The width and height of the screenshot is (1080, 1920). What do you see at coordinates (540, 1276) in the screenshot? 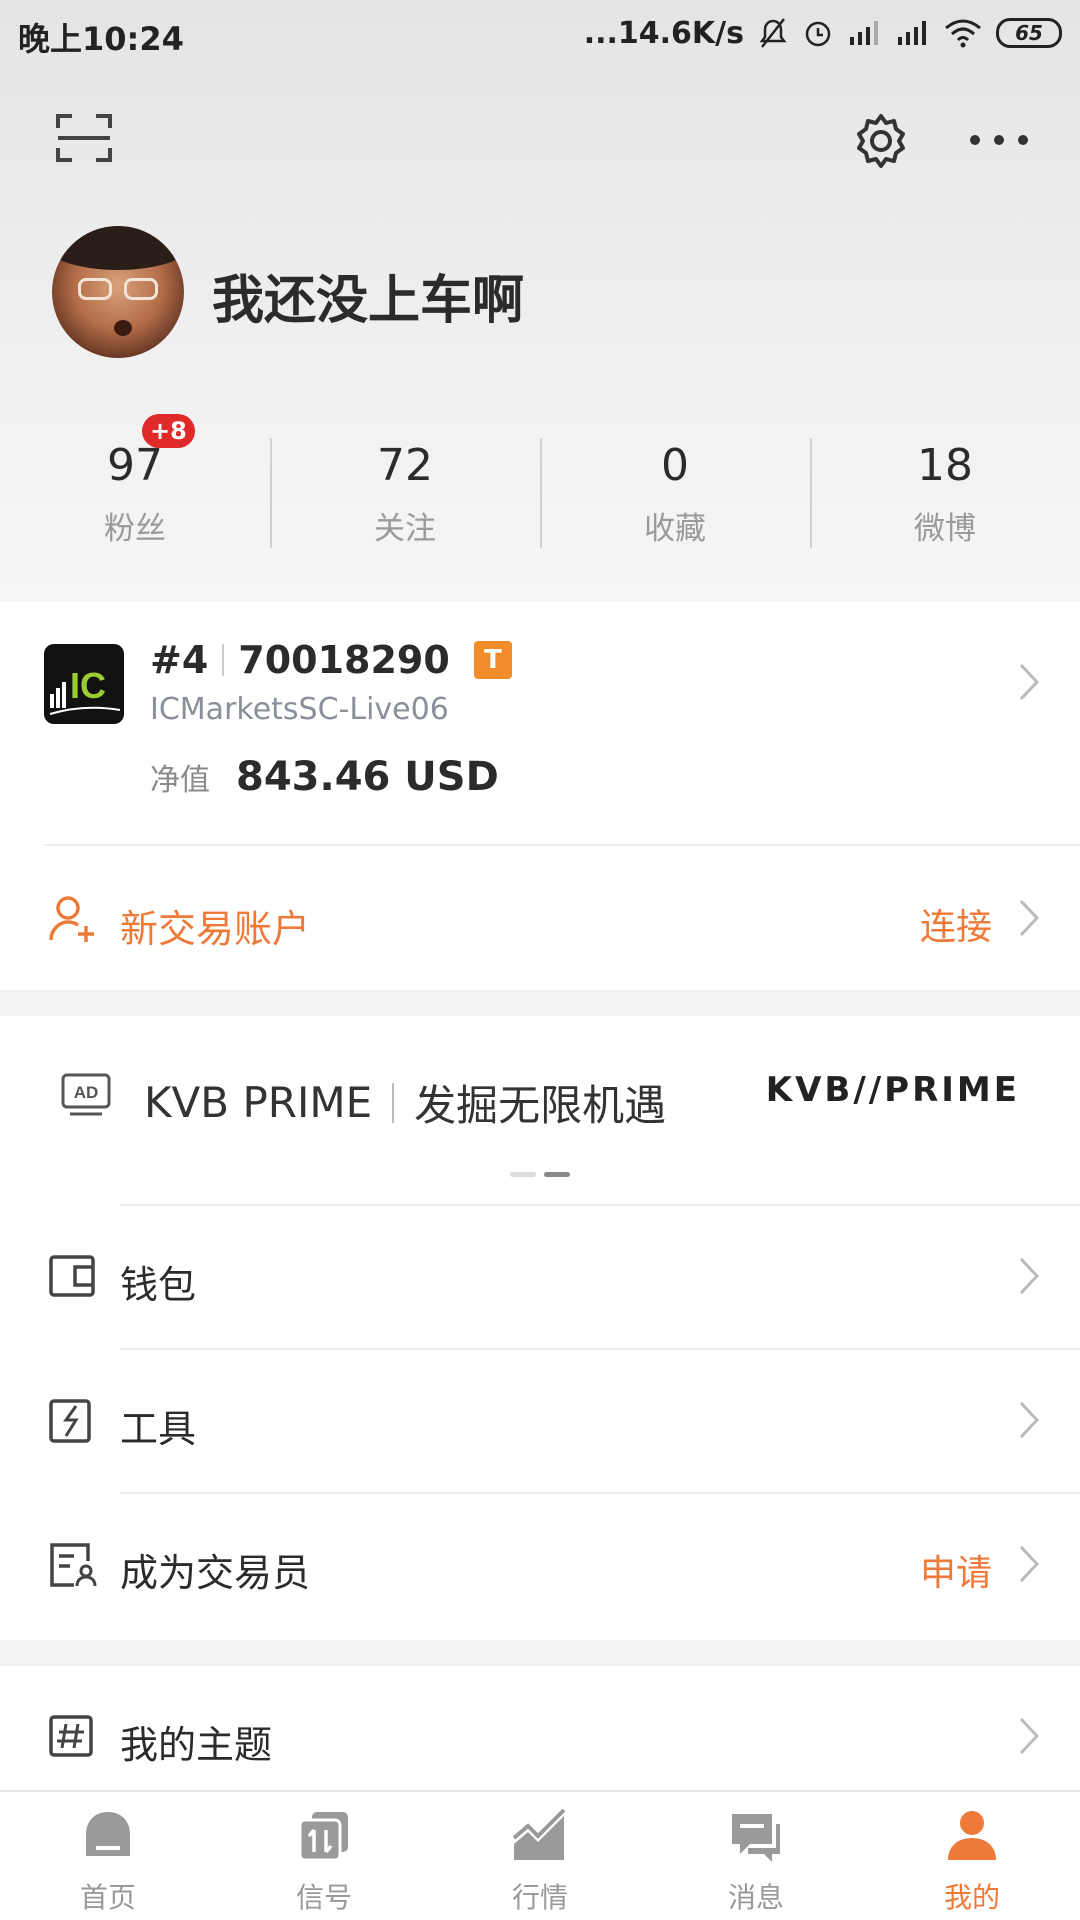
I see `menu-wallet: 钱包` at bounding box center [540, 1276].